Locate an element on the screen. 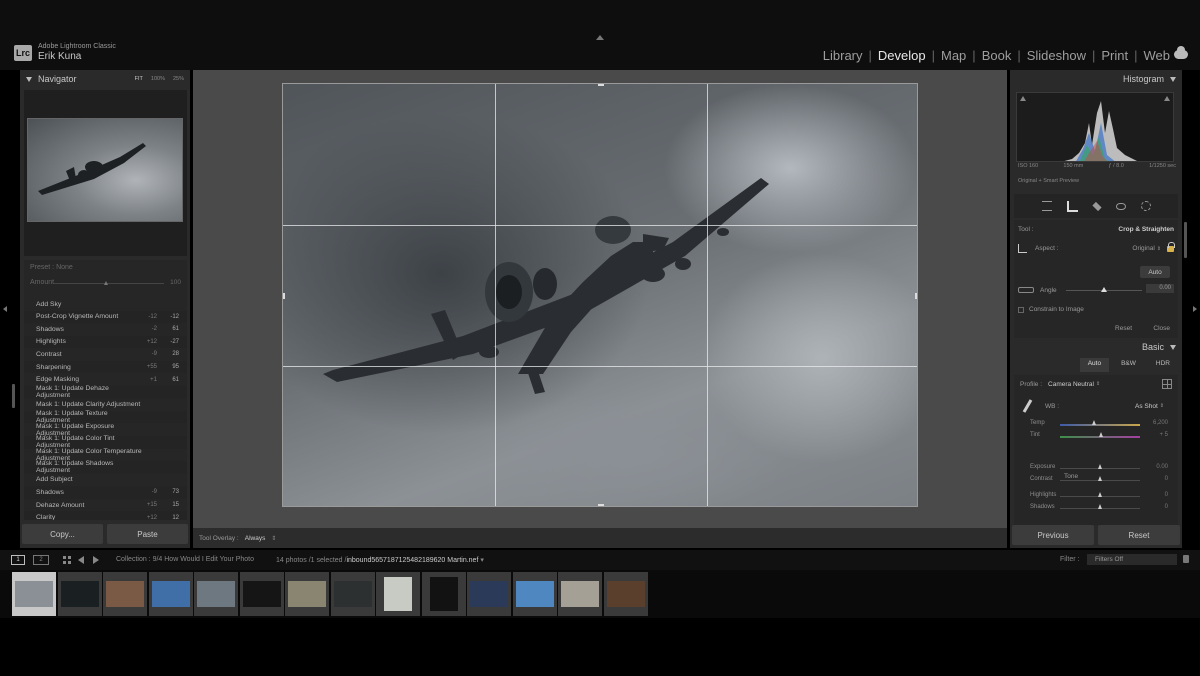 The image size is (1200, 676). aspect-select: Original is located at coordinates (1143, 248).